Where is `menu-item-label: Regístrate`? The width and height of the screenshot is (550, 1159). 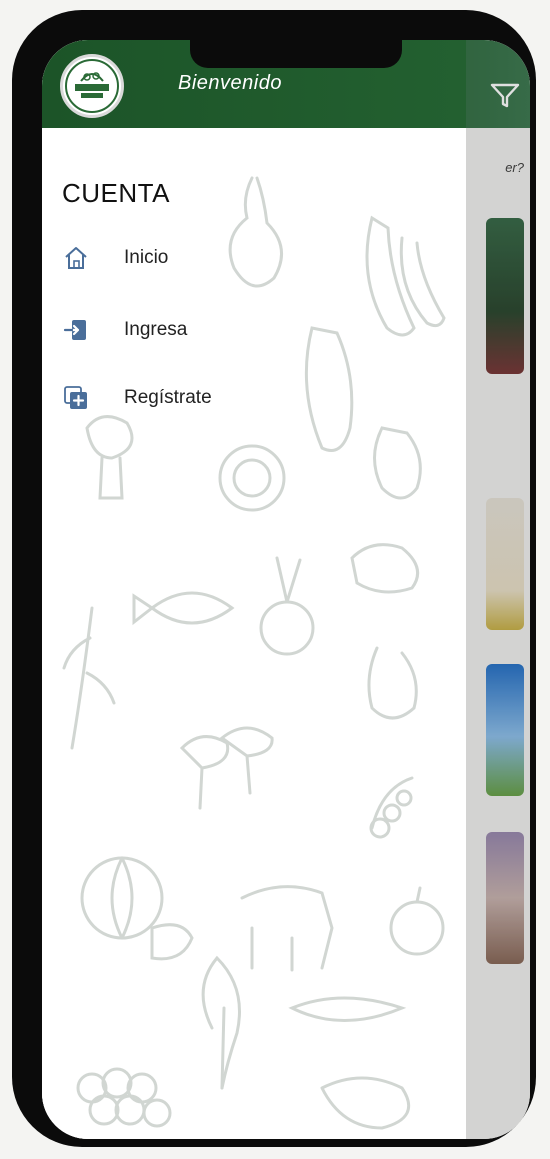 menu-item-label: Regístrate is located at coordinates (168, 397).